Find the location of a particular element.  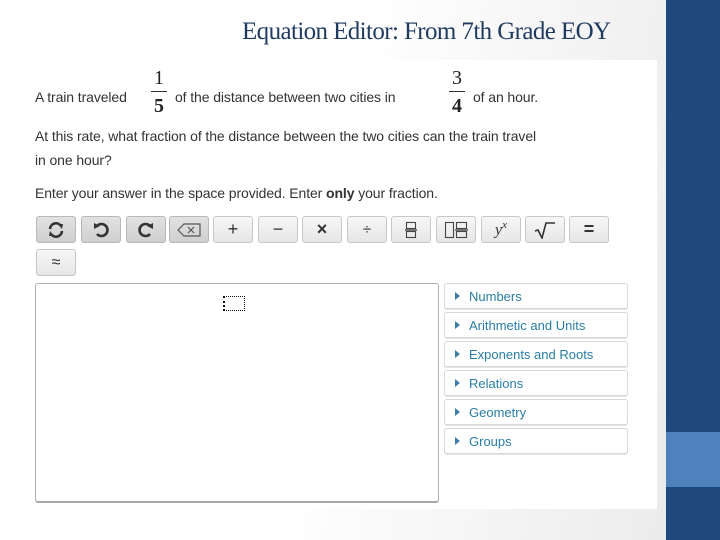

question-text-part1: A train traveled is located at coordinates (81, 97).